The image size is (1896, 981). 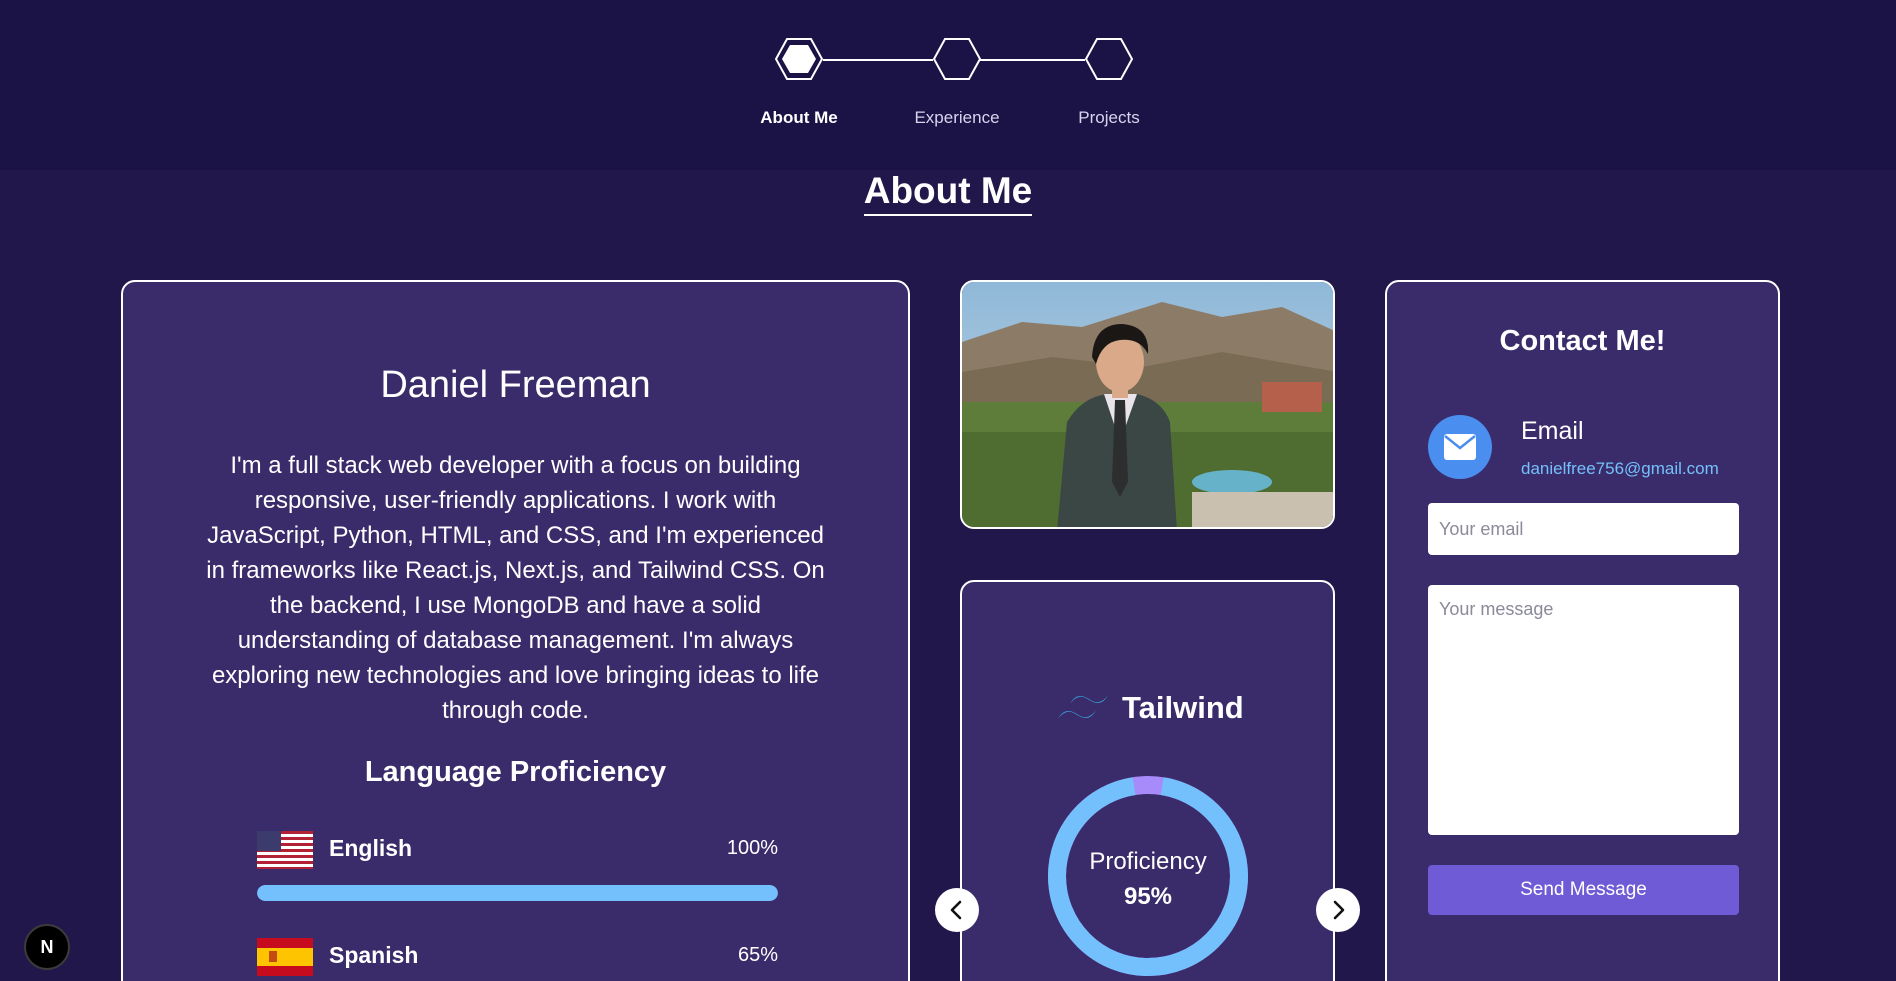 I want to click on language-percent: 100%, so click(x=752, y=848).